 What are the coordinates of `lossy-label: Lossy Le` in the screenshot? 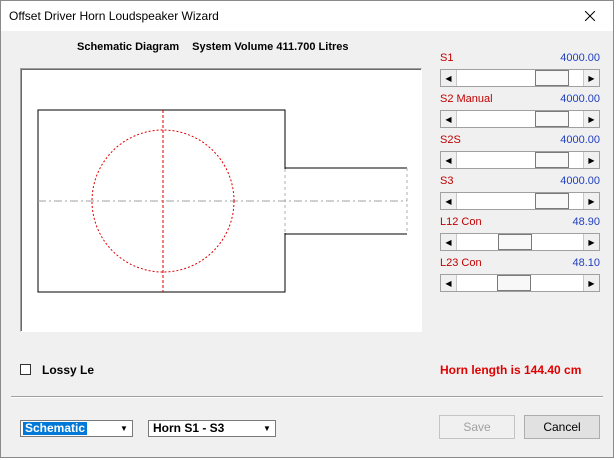 It's located at (68, 370).